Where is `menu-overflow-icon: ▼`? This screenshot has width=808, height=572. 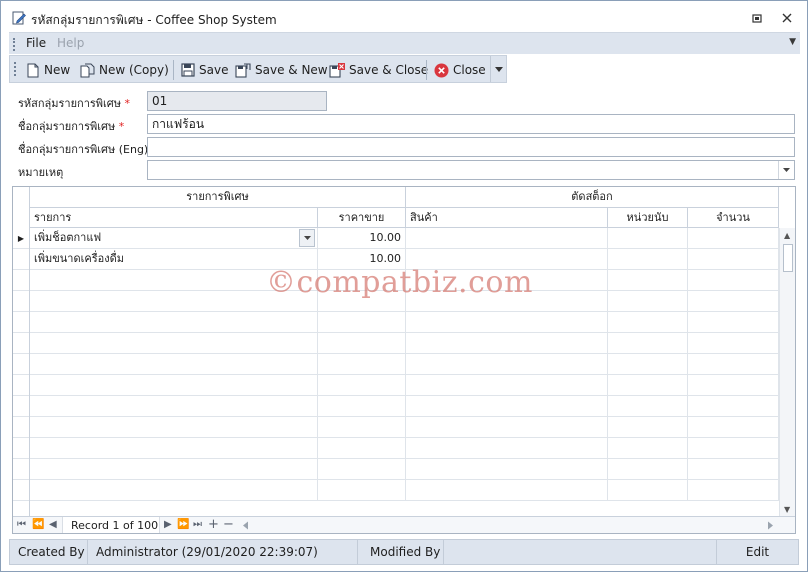
menu-overflow-icon: ▼ is located at coordinates (792, 42).